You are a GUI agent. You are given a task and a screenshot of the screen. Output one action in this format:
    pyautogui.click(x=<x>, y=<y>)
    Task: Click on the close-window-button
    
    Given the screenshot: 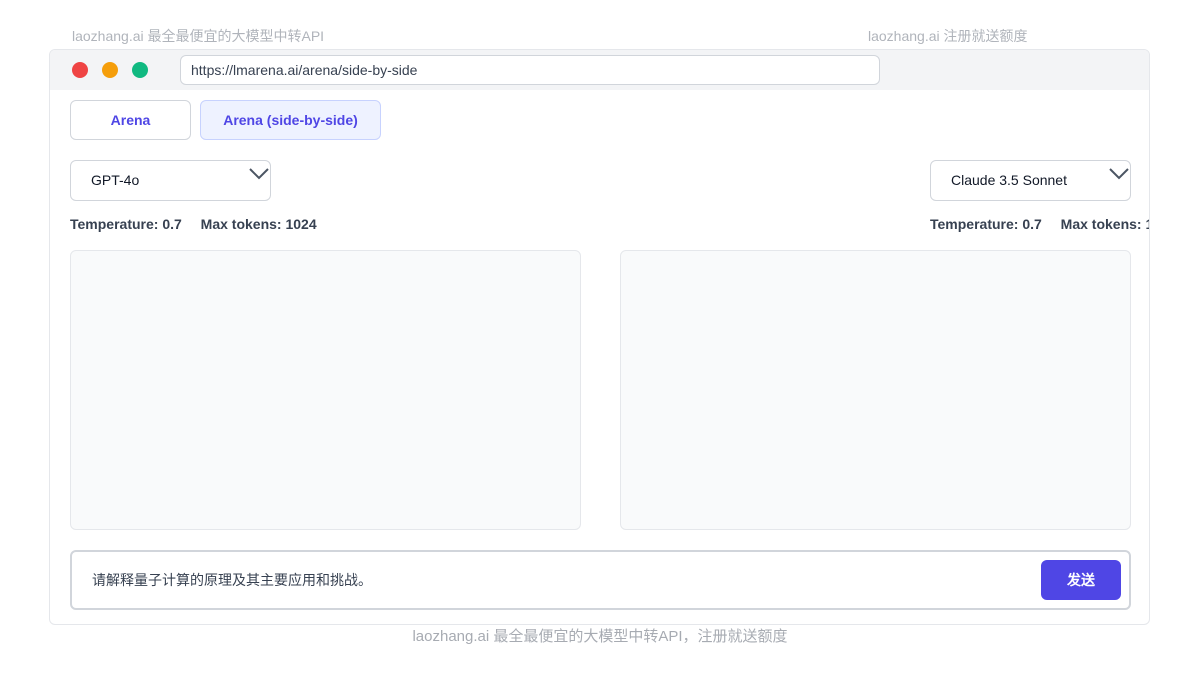 What is the action you would take?
    pyautogui.click(x=80, y=70)
    